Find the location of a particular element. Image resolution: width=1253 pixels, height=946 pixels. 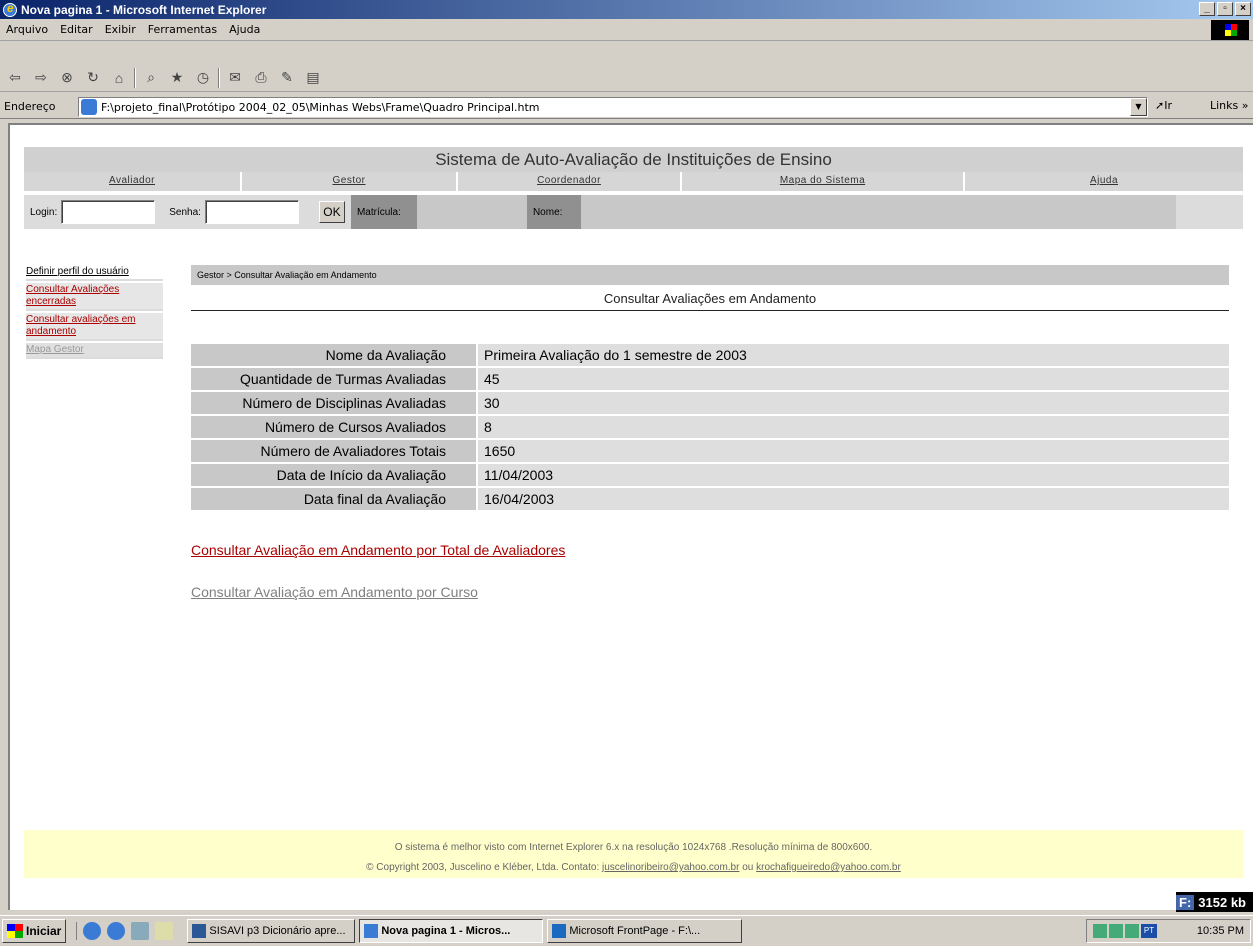

forward-icon: ⇨ is located at coordinates (41, 78).